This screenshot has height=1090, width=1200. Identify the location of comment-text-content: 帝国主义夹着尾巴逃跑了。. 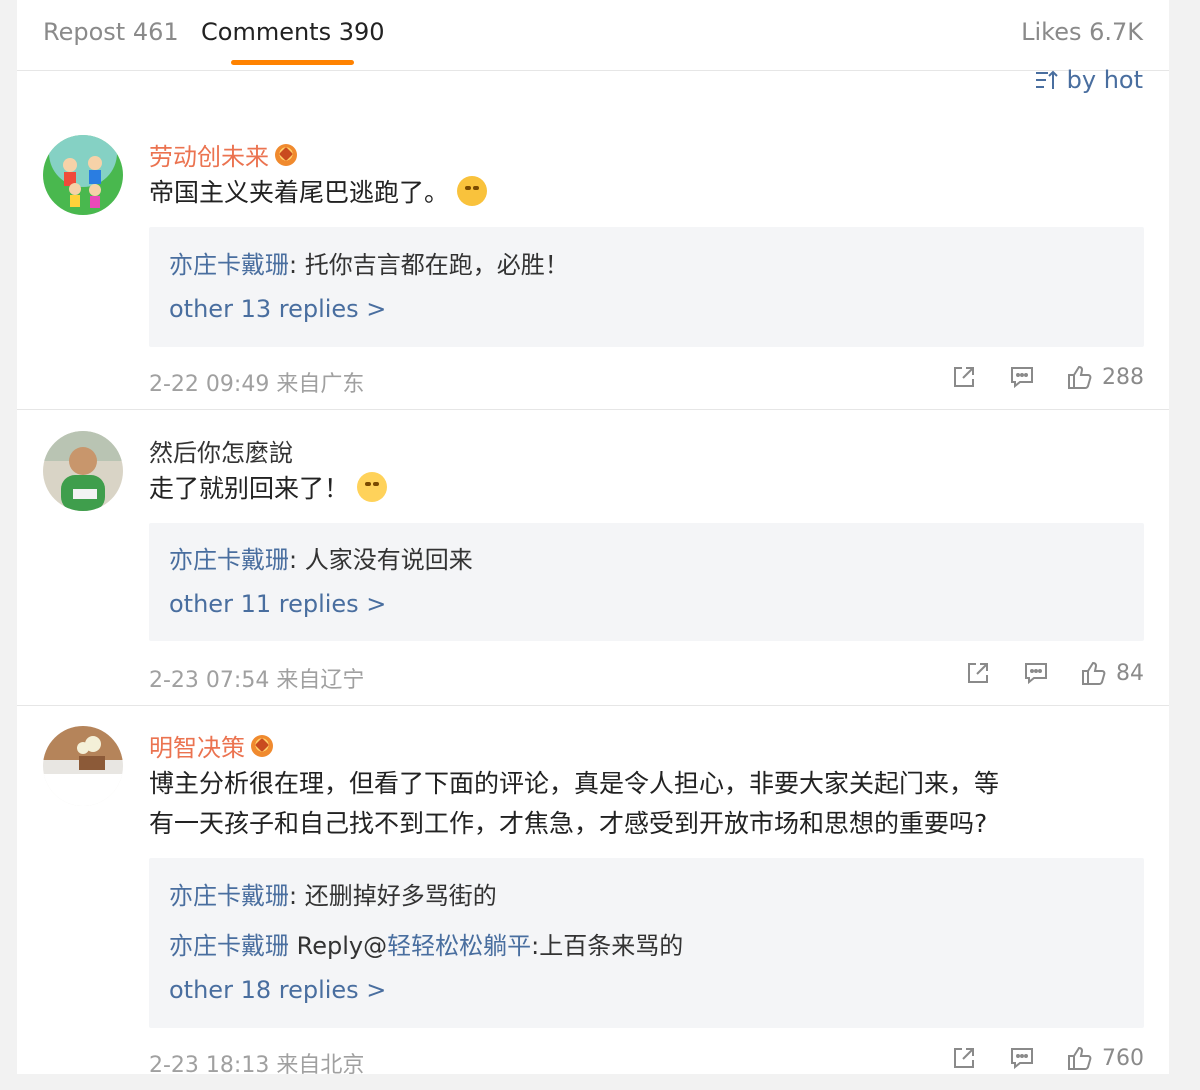
(299, 192).